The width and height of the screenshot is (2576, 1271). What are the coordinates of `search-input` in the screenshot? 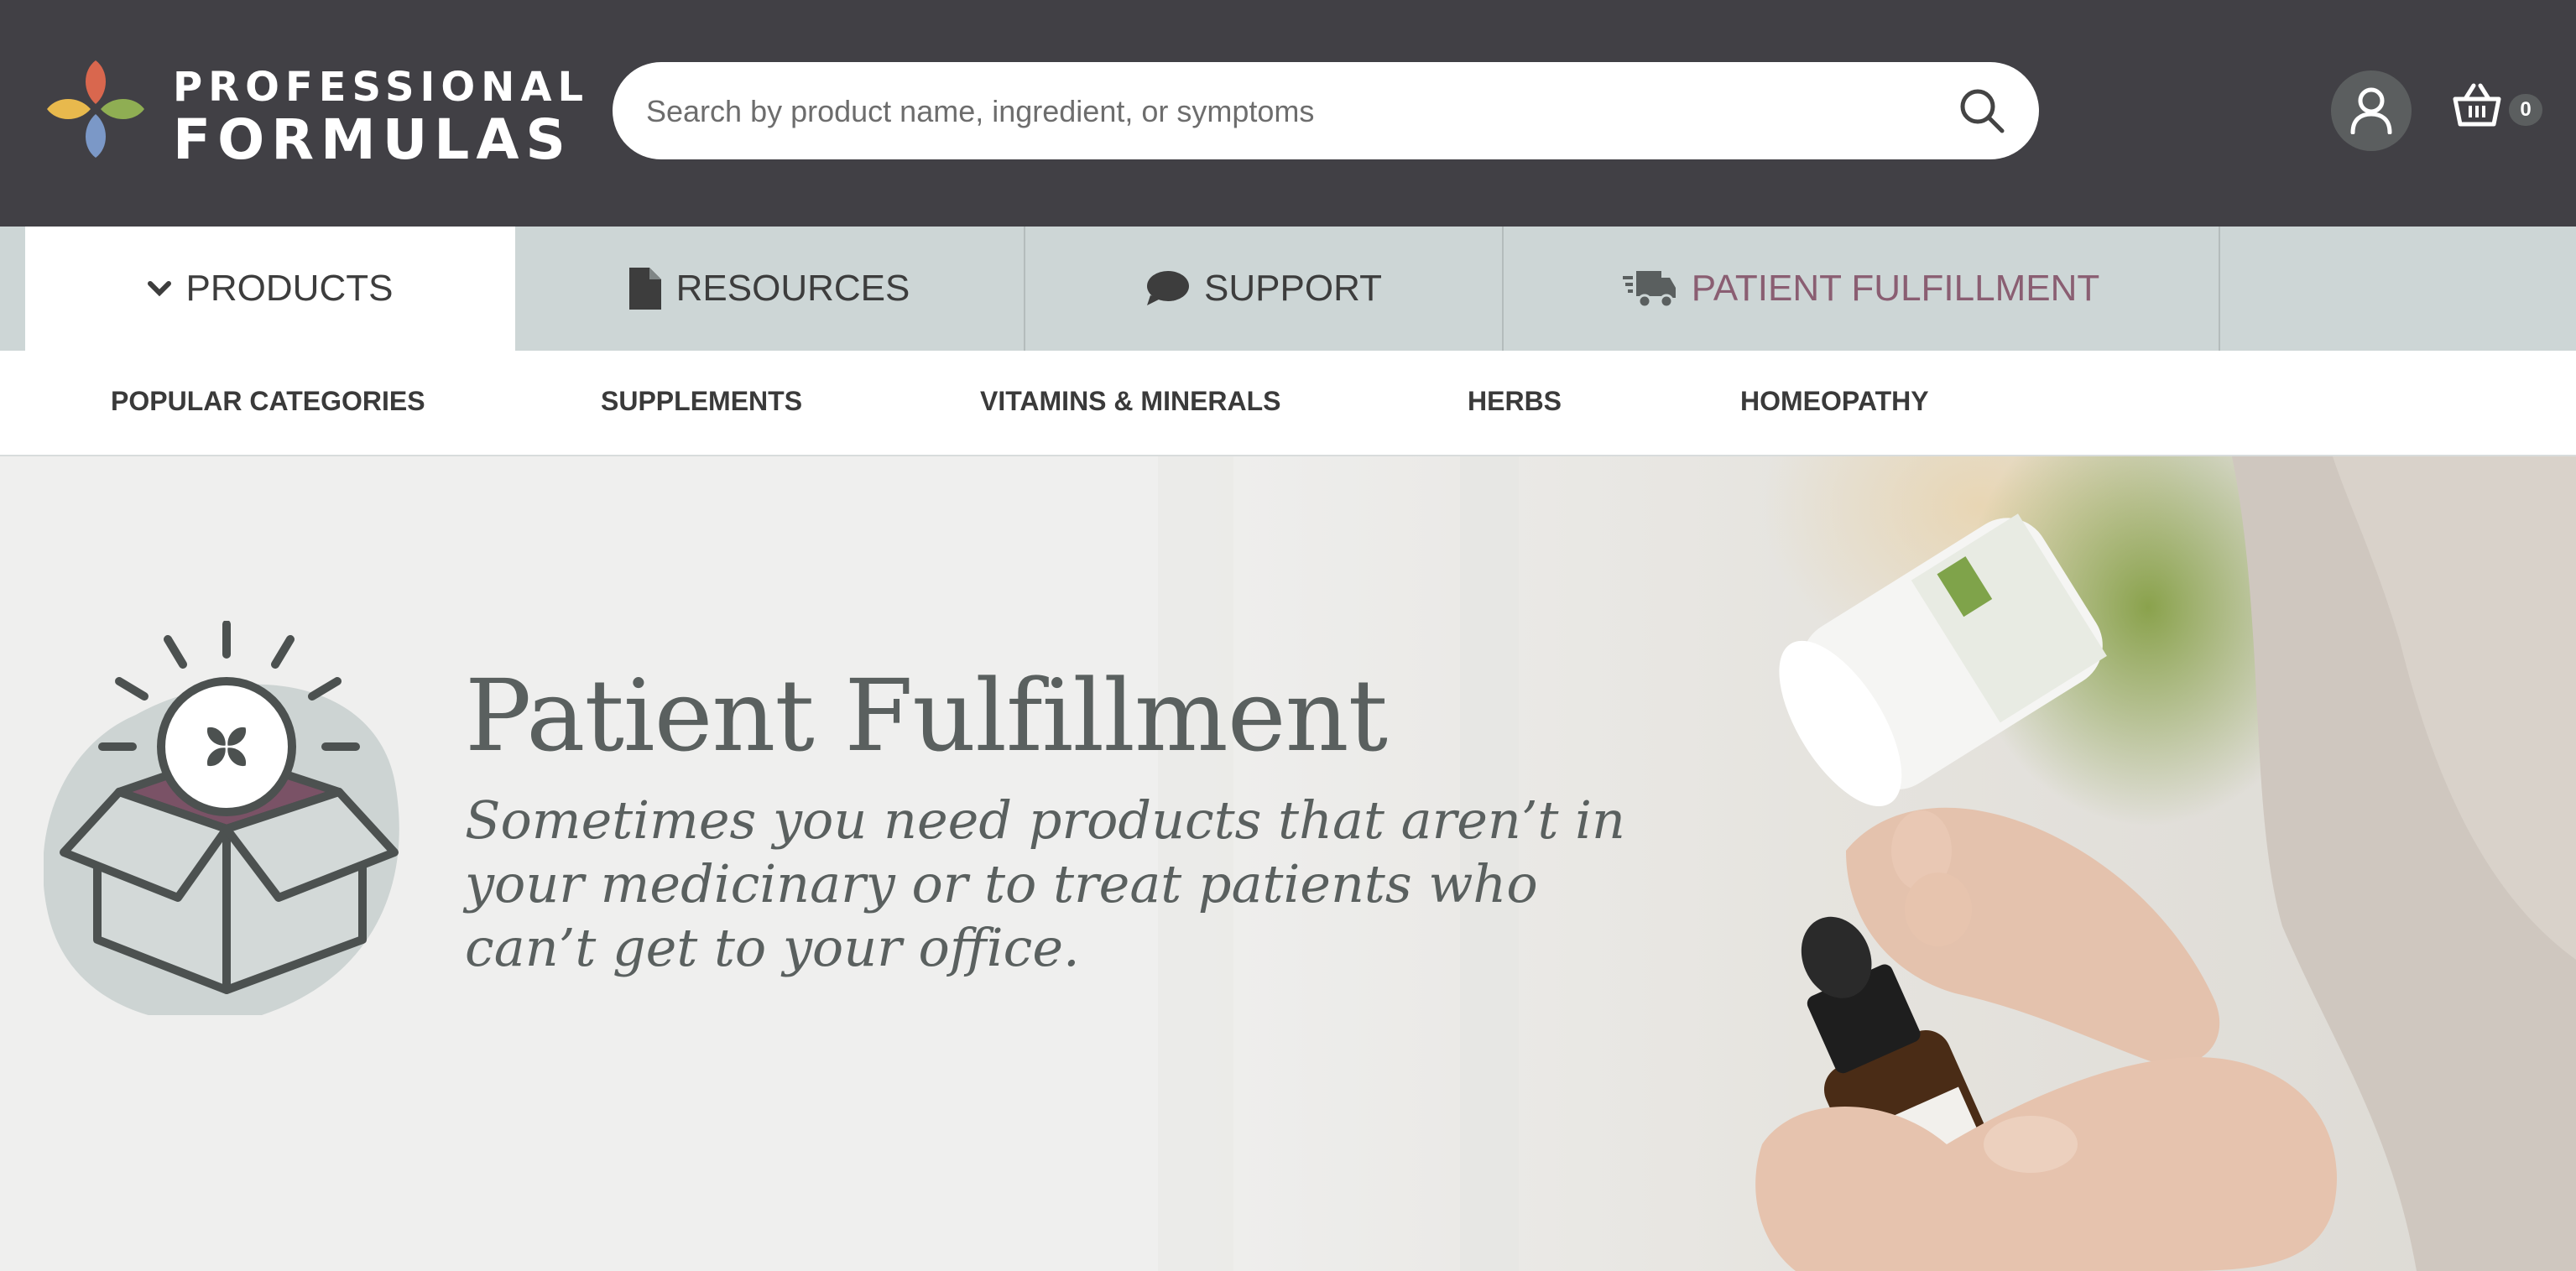 It's located at (1275, 111).